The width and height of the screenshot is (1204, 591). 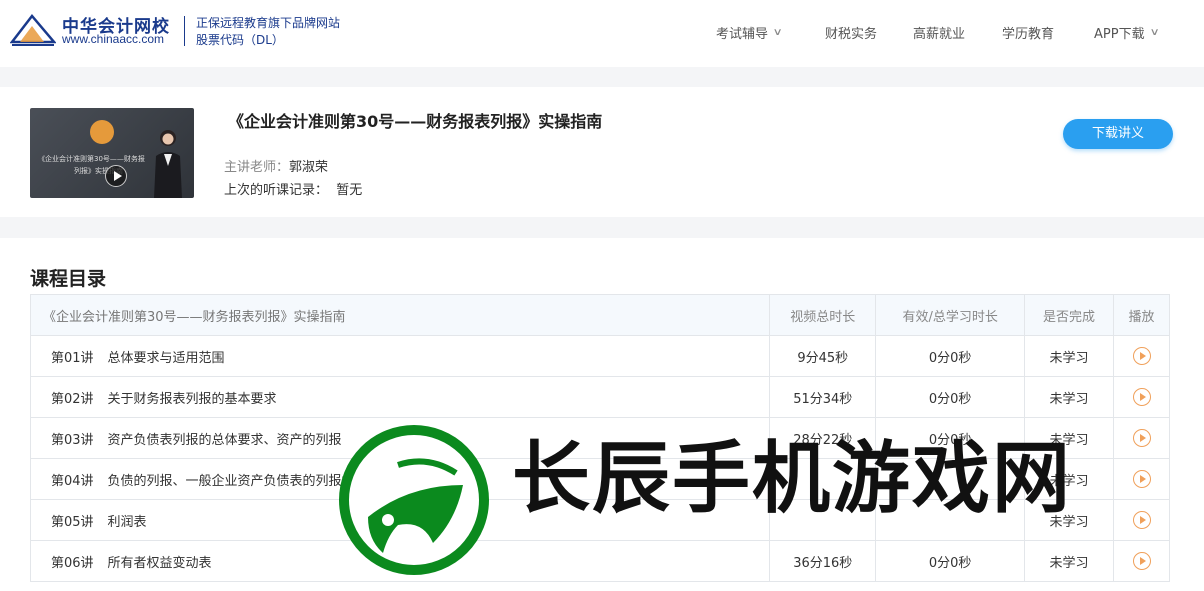 I want to click on brand-url: www.chinaacc.com, so click(x=113, y=39).